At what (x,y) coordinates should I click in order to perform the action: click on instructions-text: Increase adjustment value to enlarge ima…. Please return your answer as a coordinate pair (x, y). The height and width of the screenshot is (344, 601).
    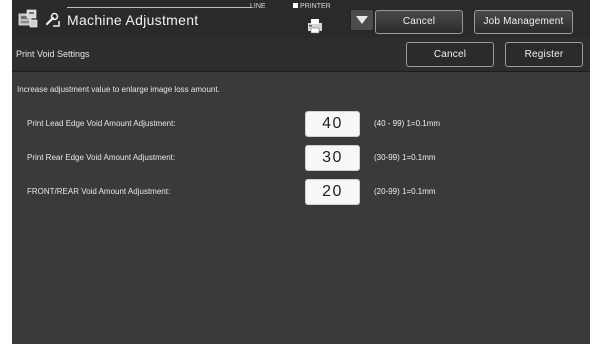
    Looking at the image, I should click on (118, 89).